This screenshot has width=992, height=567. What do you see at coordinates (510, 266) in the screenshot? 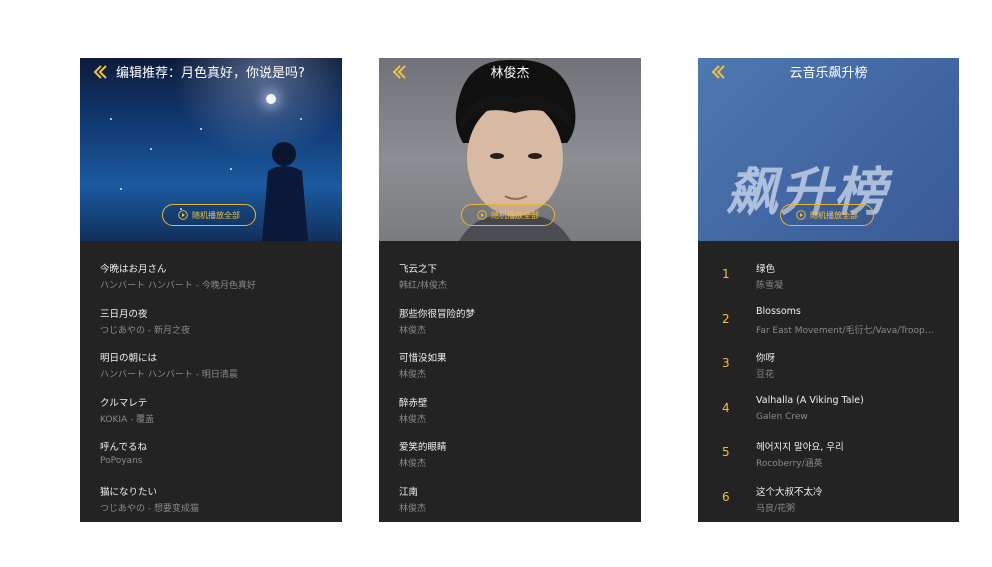
I see `song-row: 飞云之下 韩红/林俊杰` at bounding box center [510, 266].